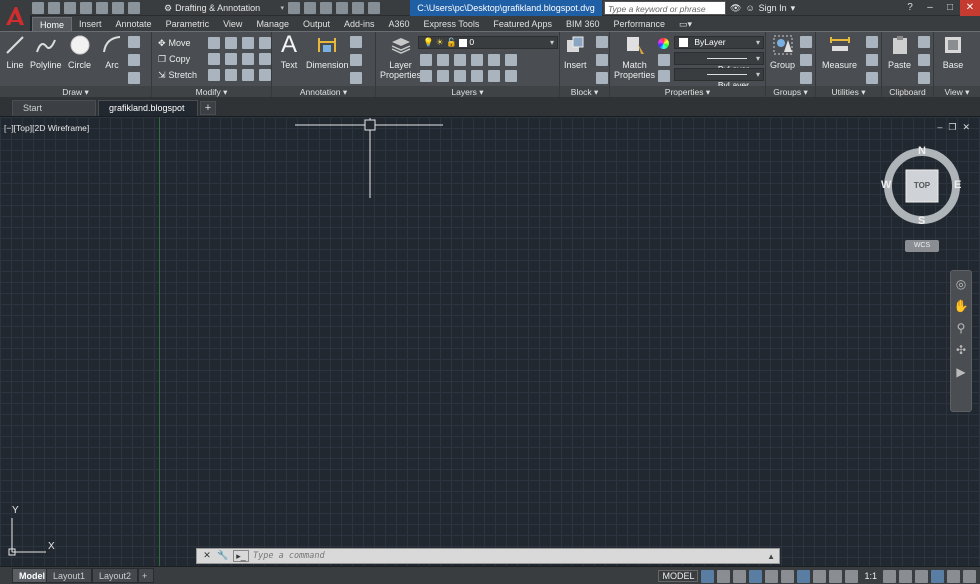  What do you see at coordinates (872, 42) in the screenshot?
I see `quick-select-icon` at bounding box center [872, 42].